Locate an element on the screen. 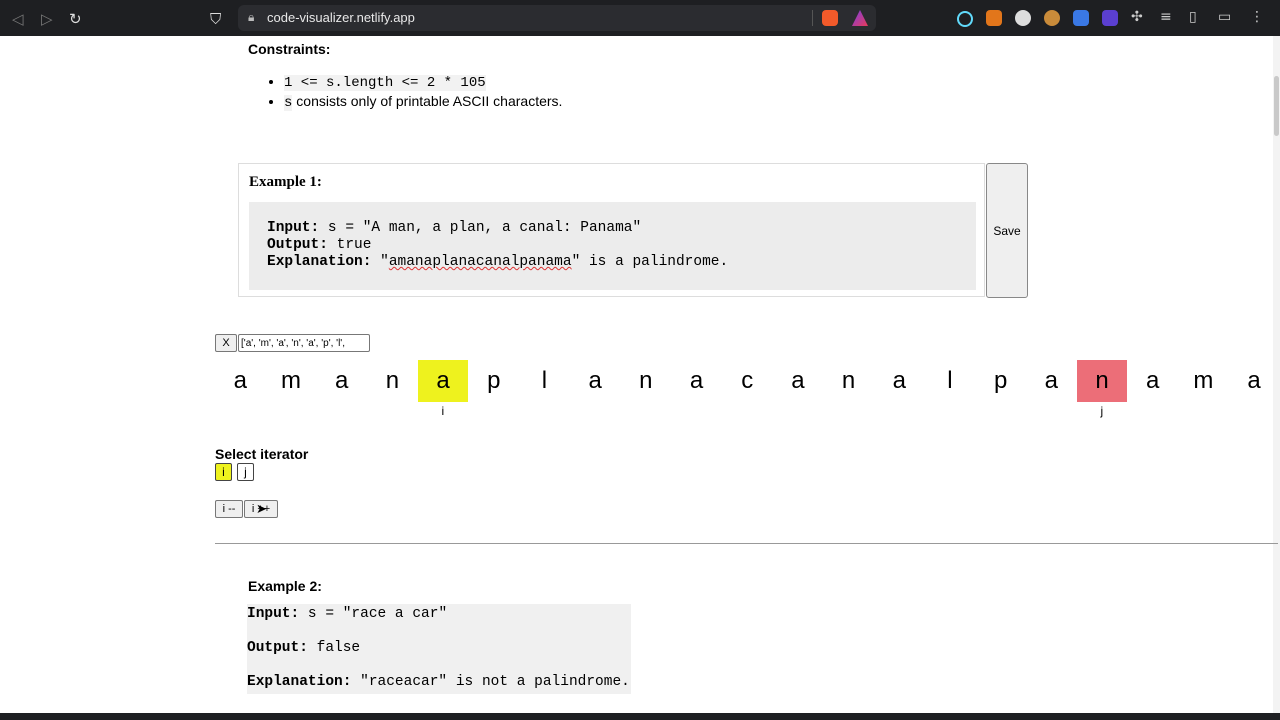  metamask-icon is located at coordinates (994, 18).